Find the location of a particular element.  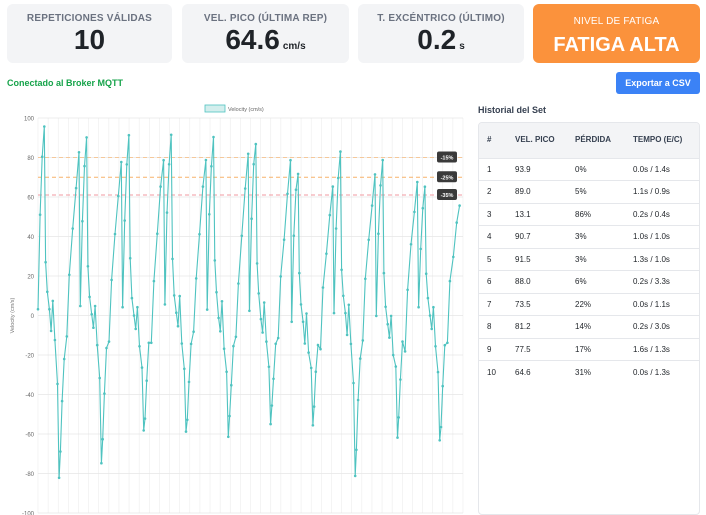

table-cell: 13.1 is located at coordinates (537, 214).